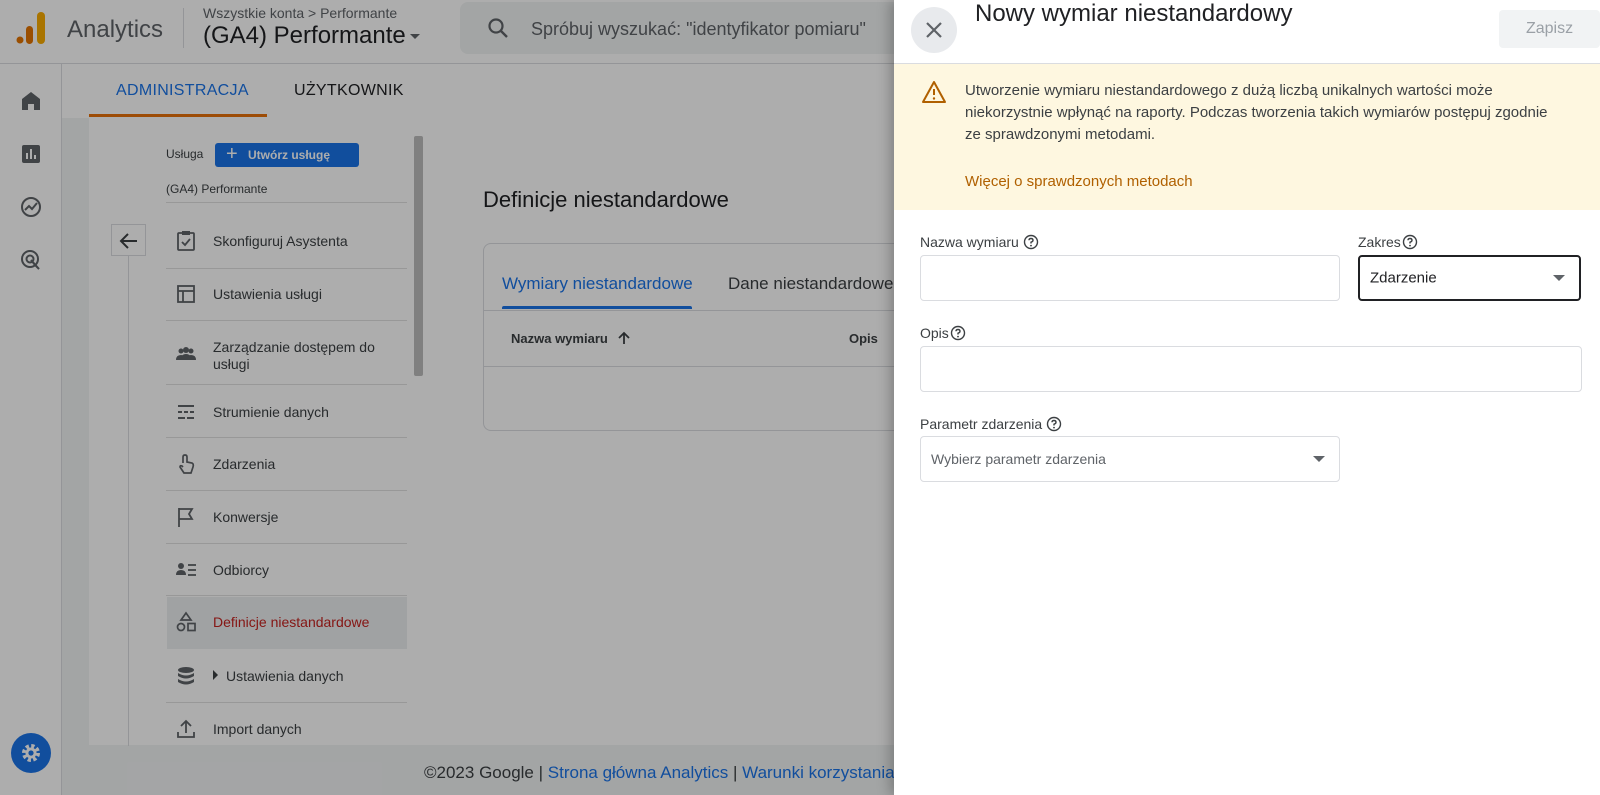 This screenshot has width=1600, height=795. I want to click on save-button: Zapisz, so click(1549, 29).